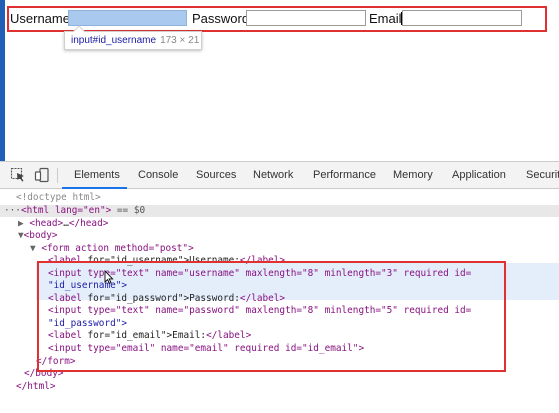 The image size is (559, 413). Describe the element at coordinates (38, 236) in the screenshot. I see `body-open-line: ▼<body>` at that location.